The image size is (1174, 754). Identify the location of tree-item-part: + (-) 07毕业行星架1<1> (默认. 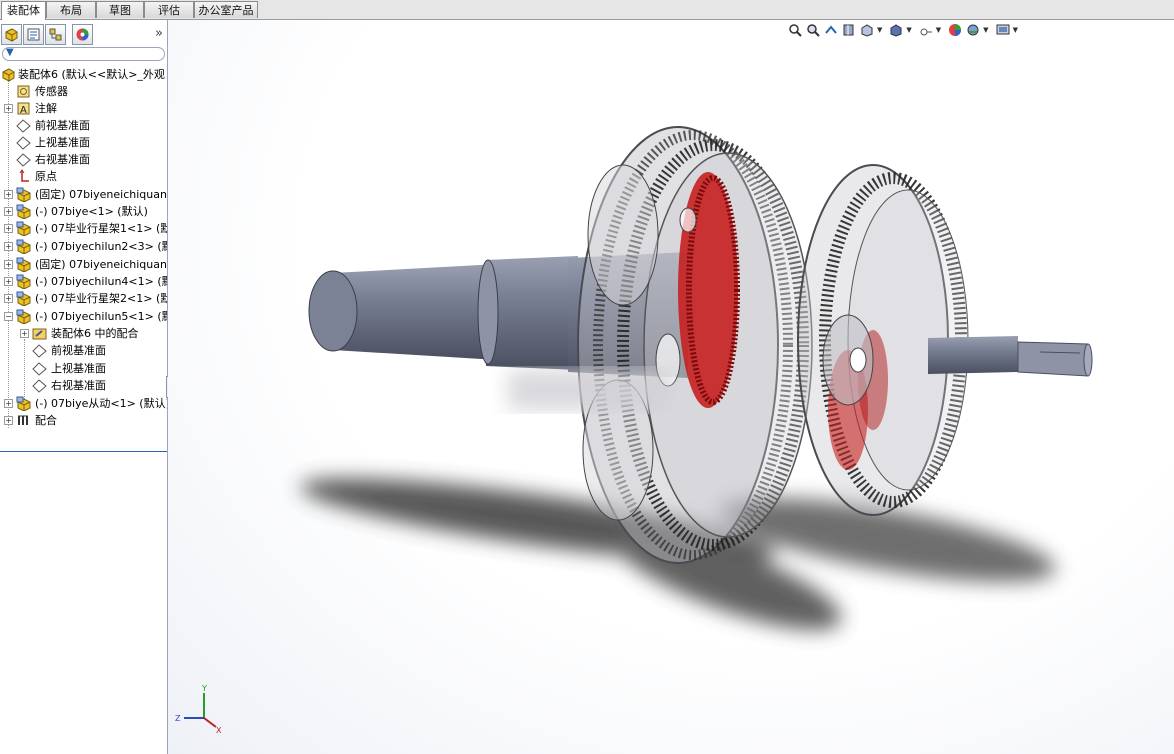
(83, 228).